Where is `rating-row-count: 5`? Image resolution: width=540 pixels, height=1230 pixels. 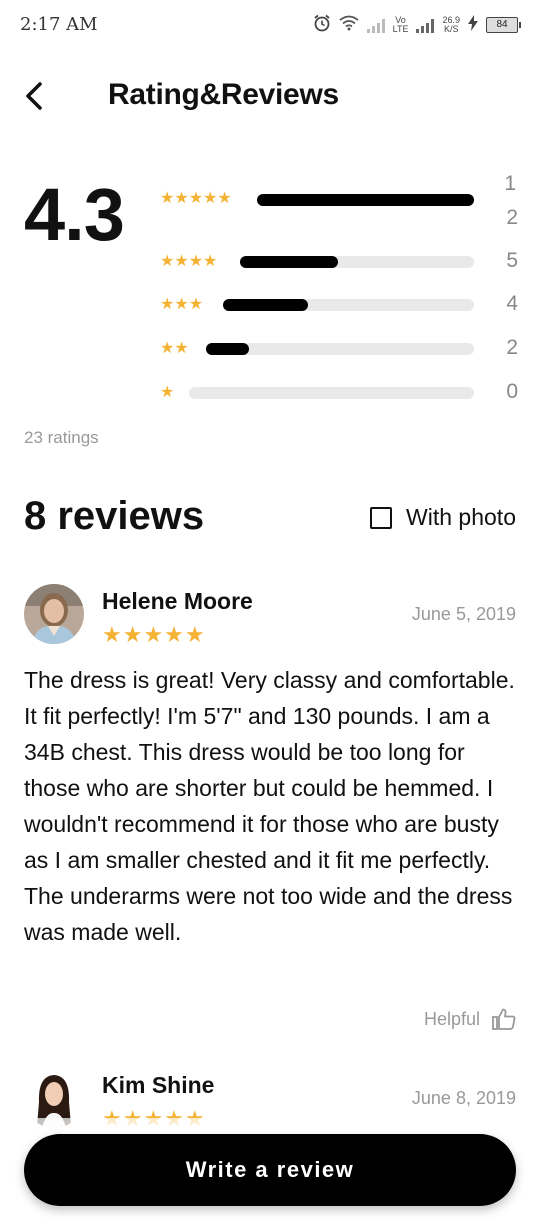 rating-row-count: 5 is located at coordinates (512, 260).